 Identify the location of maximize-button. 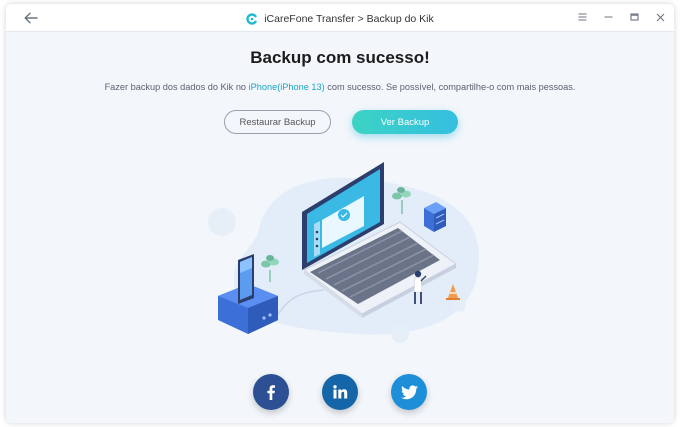
(634, 17).